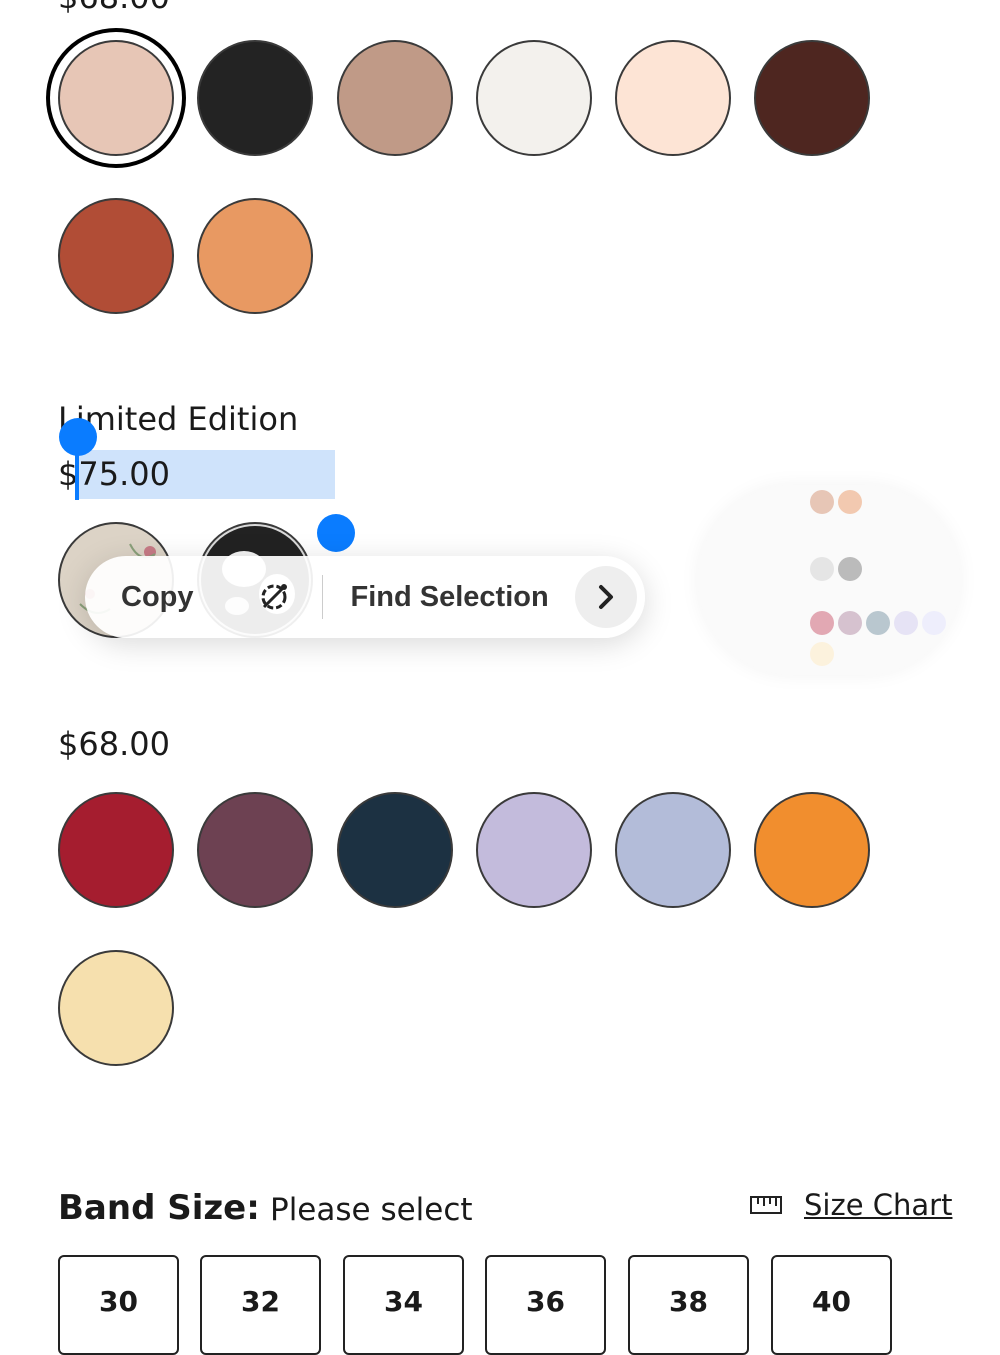 The height and width of the screenshot is (1355, 1000). Describe the element at coordinates (114, 744) in the screenshot. I see `price-standard: $68.00` at that location.